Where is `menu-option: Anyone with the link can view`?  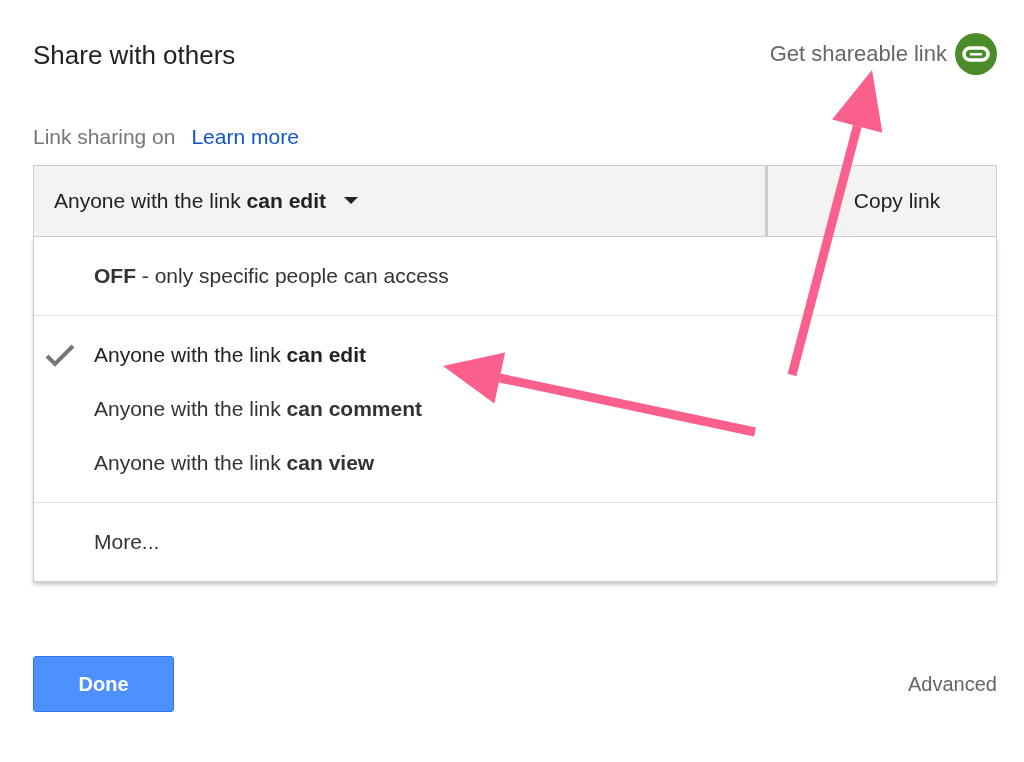
menu-option: Anyone with the link can view is located at coordinates (234, 462).